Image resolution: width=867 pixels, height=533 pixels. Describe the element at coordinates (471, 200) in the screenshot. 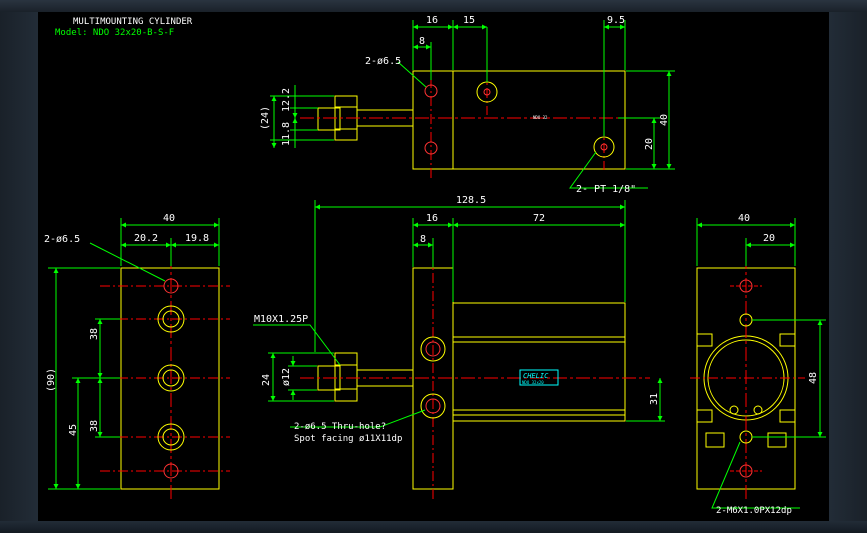

I see `dim-128-5-front: 128.5` at that location.